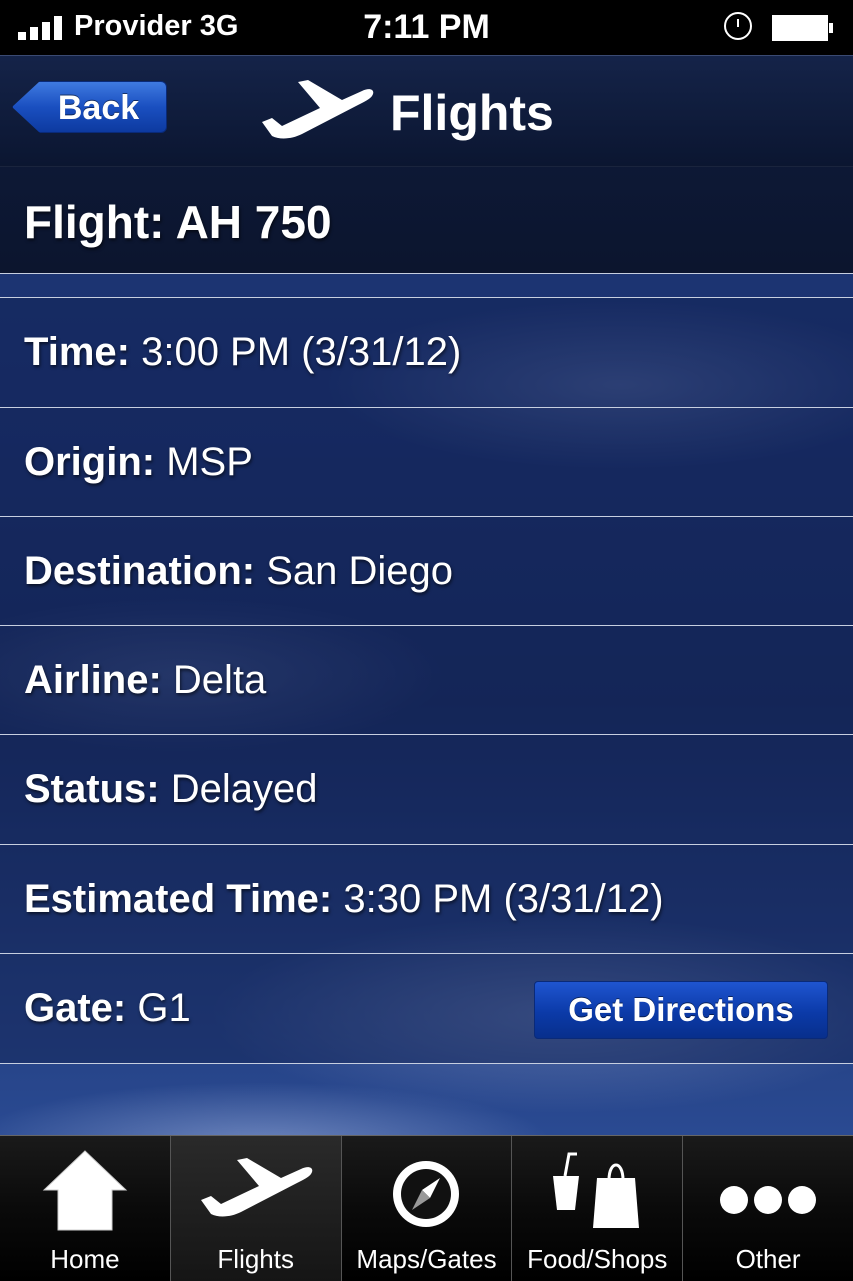  What do you see at coordinates (219, 680) in the screenshot?
I see `airline-value: Delta` at bounding box center [219, 680].